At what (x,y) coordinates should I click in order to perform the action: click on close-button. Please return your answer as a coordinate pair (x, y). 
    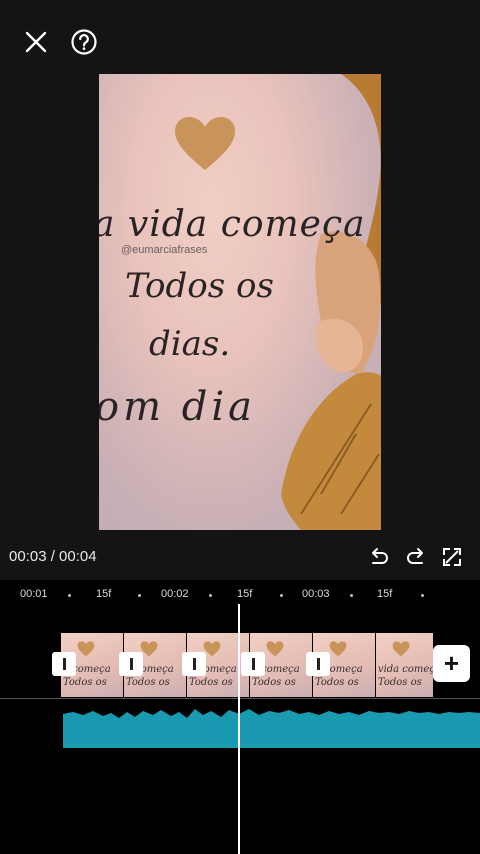
    Looking at the image, I should click on (36, 42).